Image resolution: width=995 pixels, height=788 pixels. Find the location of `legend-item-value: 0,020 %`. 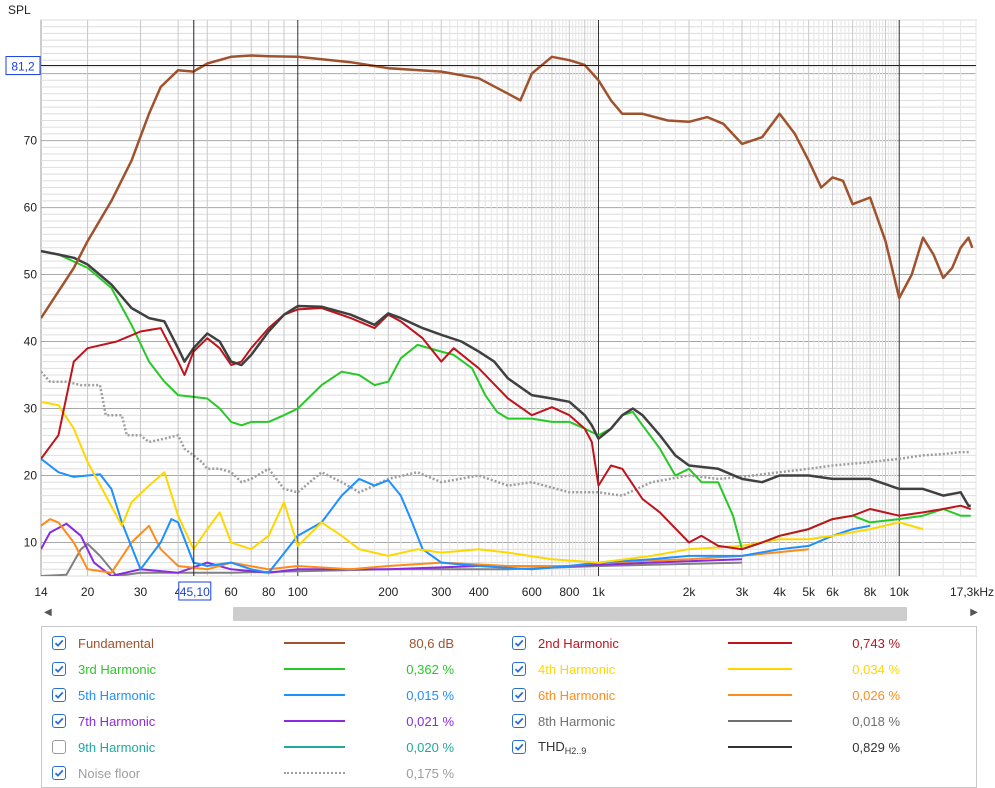

legend-item-value: 0,020 % is located at coordinates (430, 747).